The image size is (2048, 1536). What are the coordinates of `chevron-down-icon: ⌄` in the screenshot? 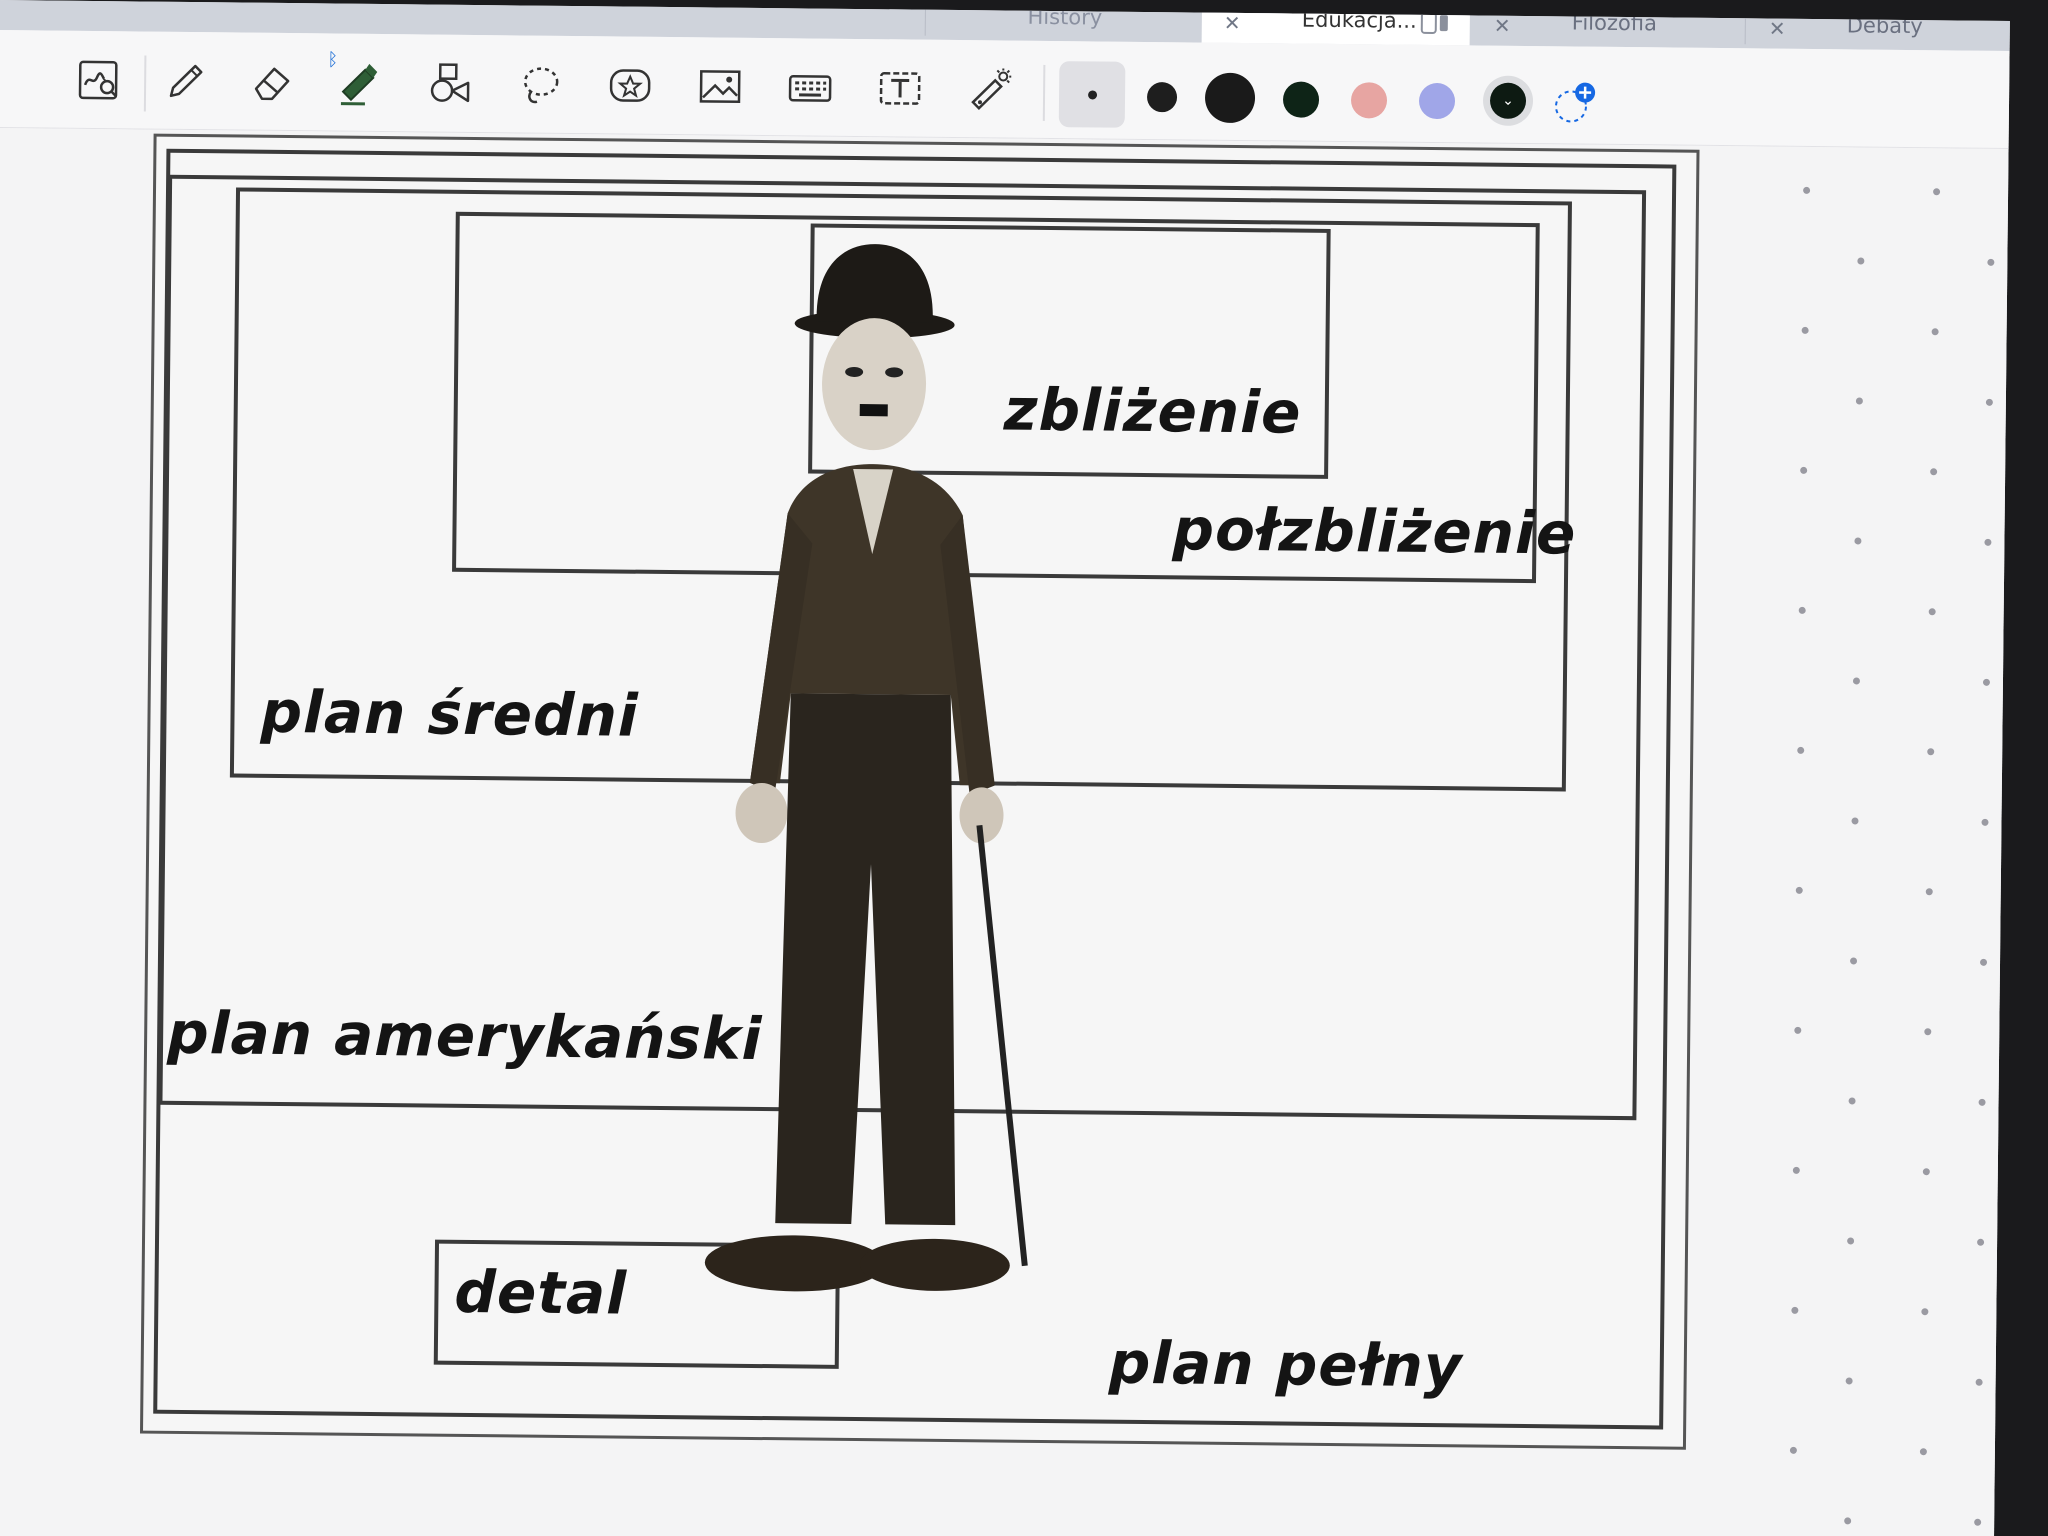 It's located at (1508, 100).